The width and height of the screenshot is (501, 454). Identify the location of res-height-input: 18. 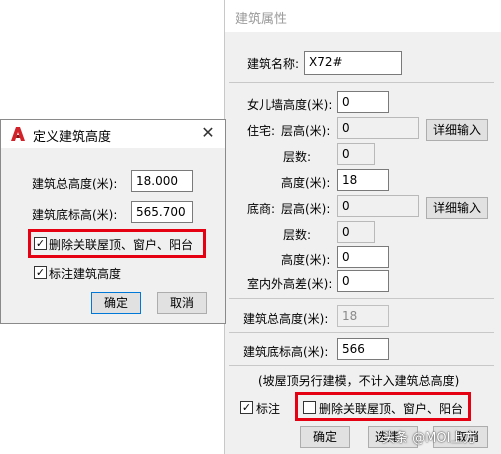
(363, 180).